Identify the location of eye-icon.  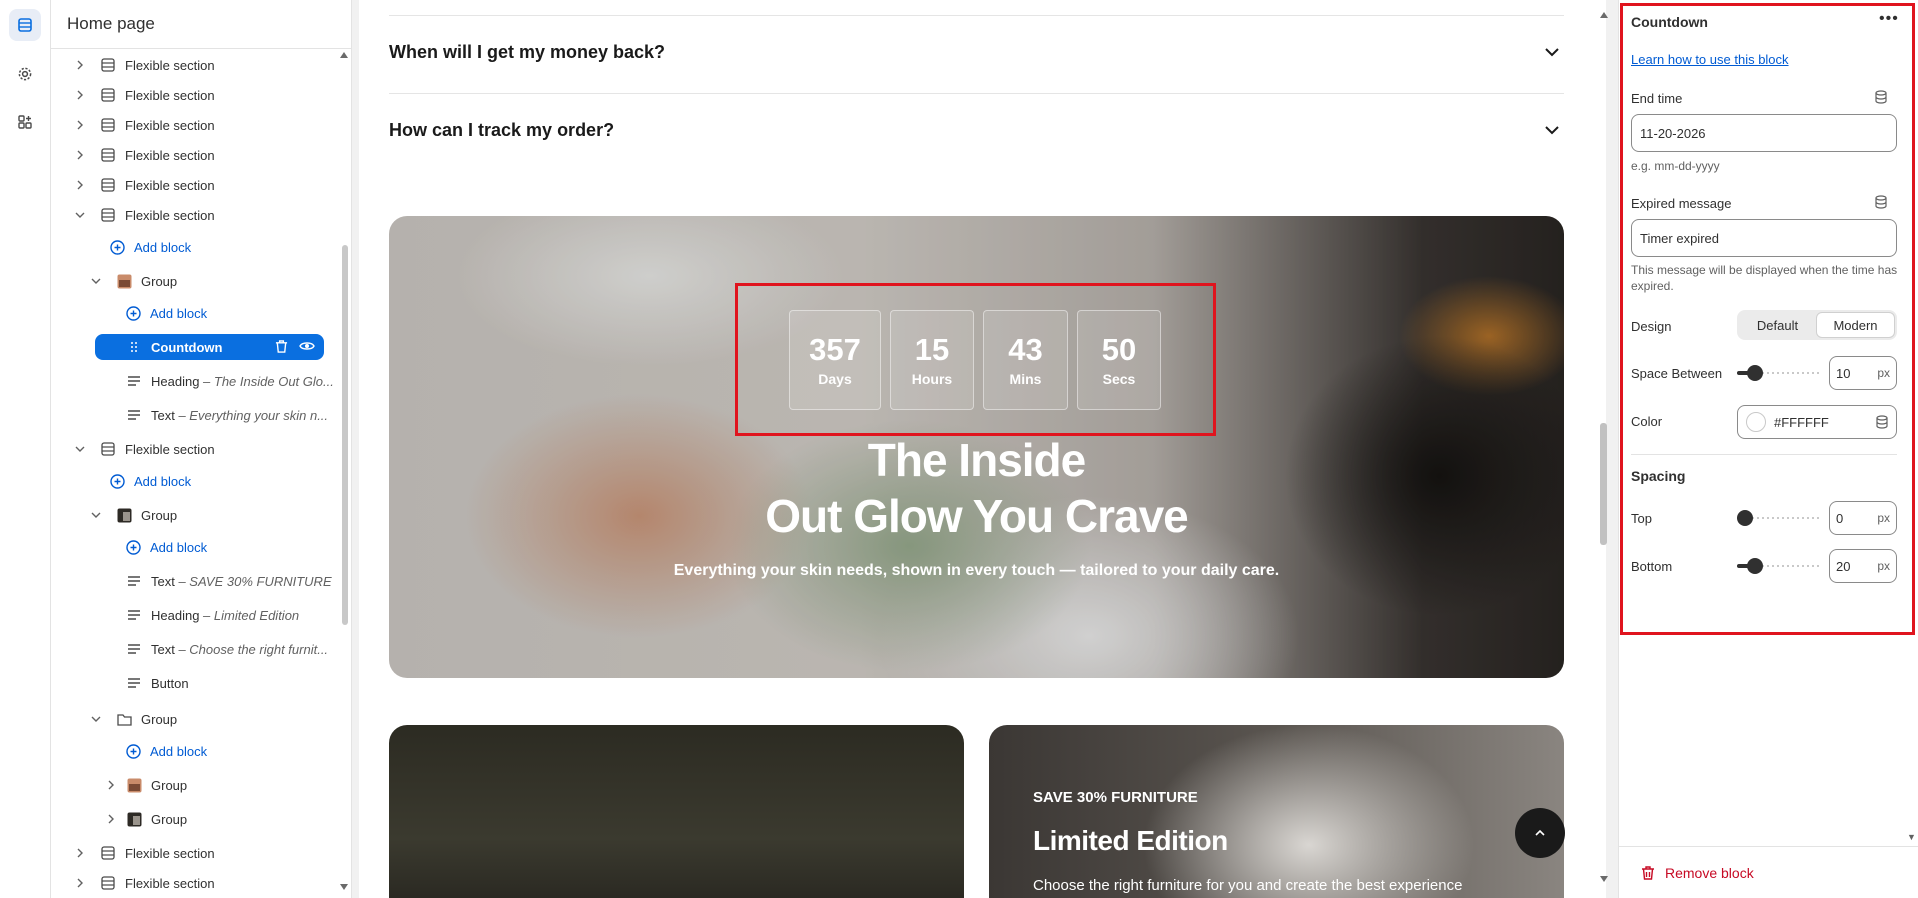
(307, 347).